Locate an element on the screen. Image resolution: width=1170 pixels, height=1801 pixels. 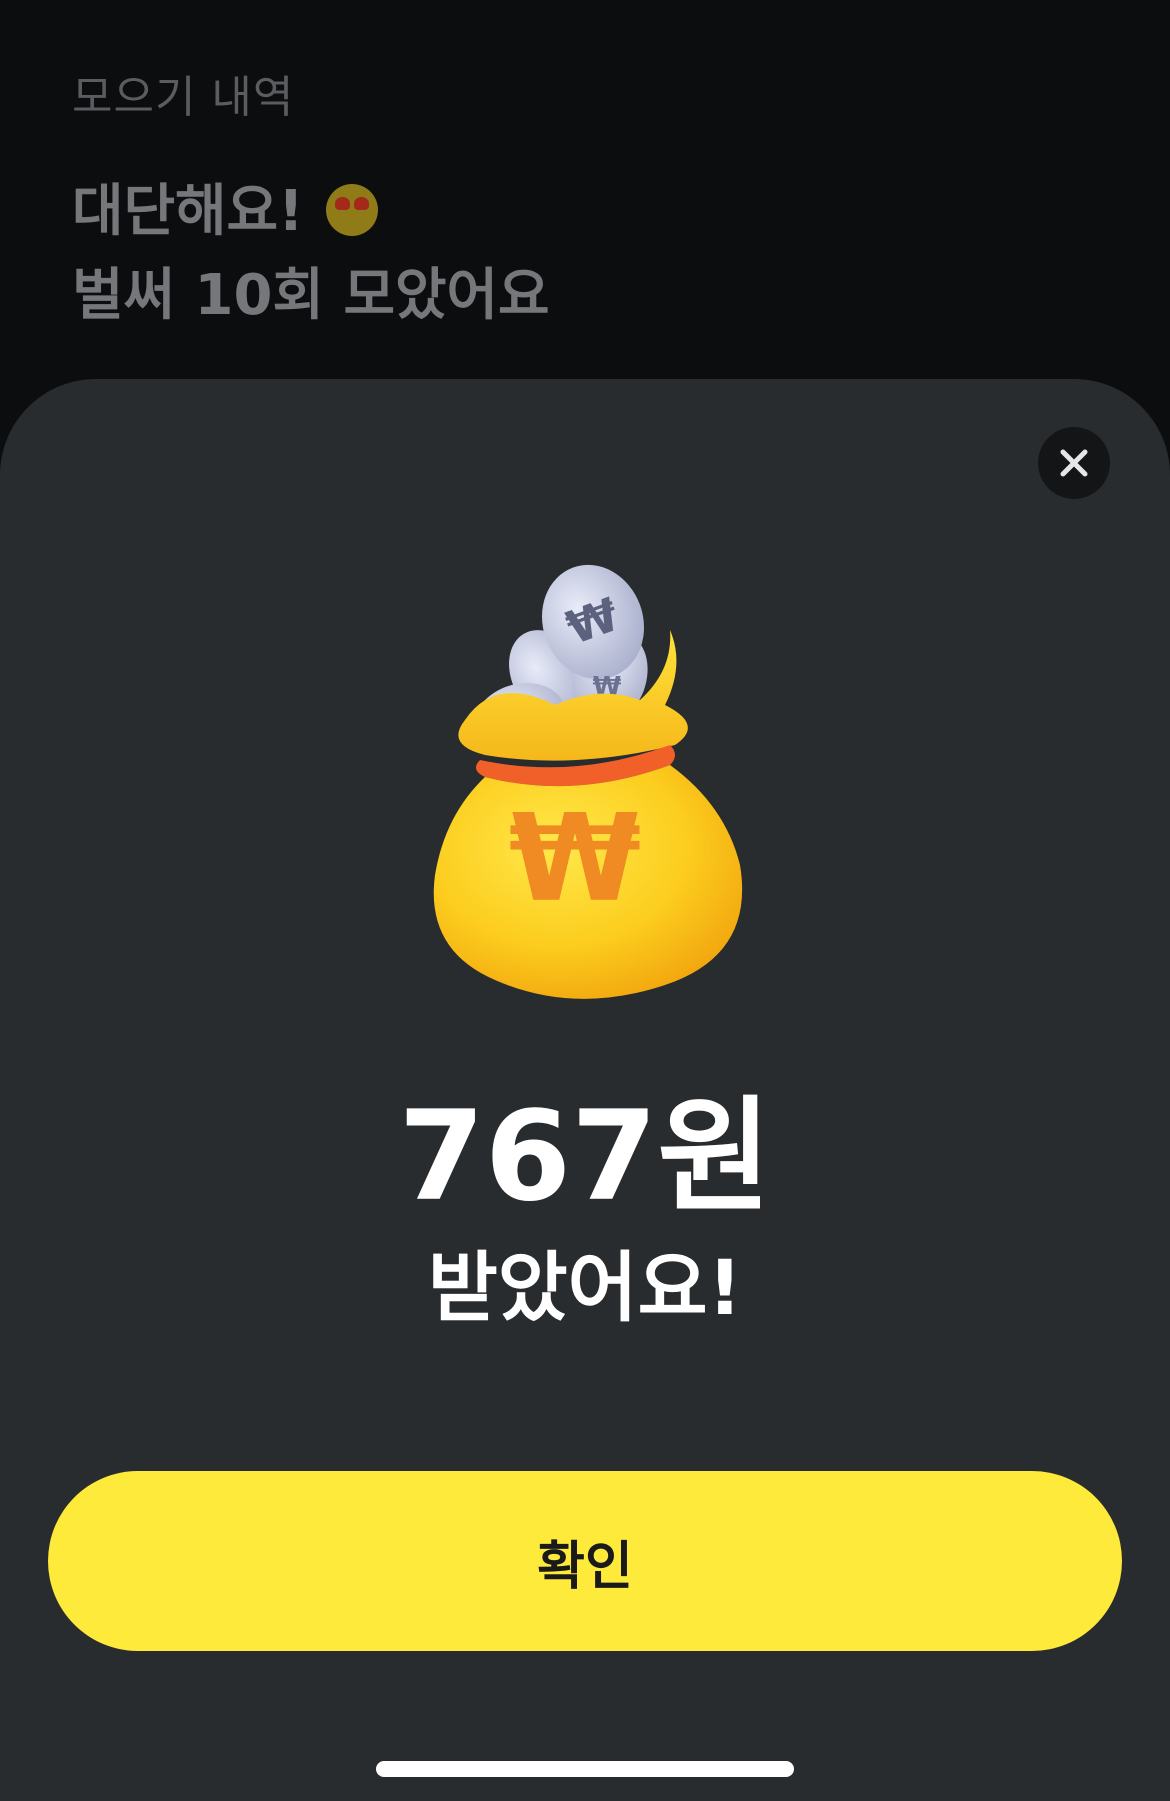
money-bag-icon: ₩ ₩ ₩ ₩ is located at coordinates (588, 781).